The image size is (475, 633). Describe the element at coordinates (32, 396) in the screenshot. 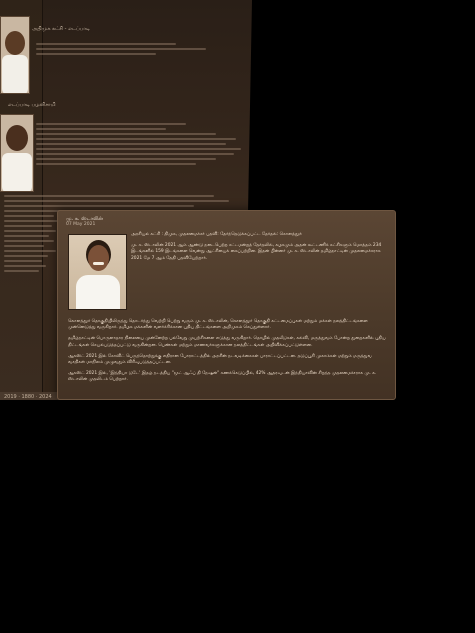

I see `timeline-bar: 2019 · 1880 · 2024` at that location.